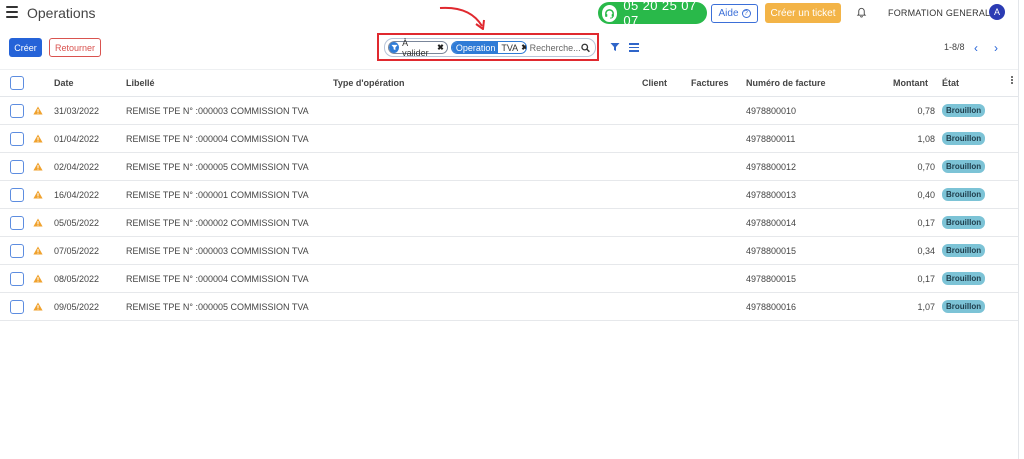 The image size is (1024, 459). I want to click on optional-columns-kebab-icon, so click(1012, 81).